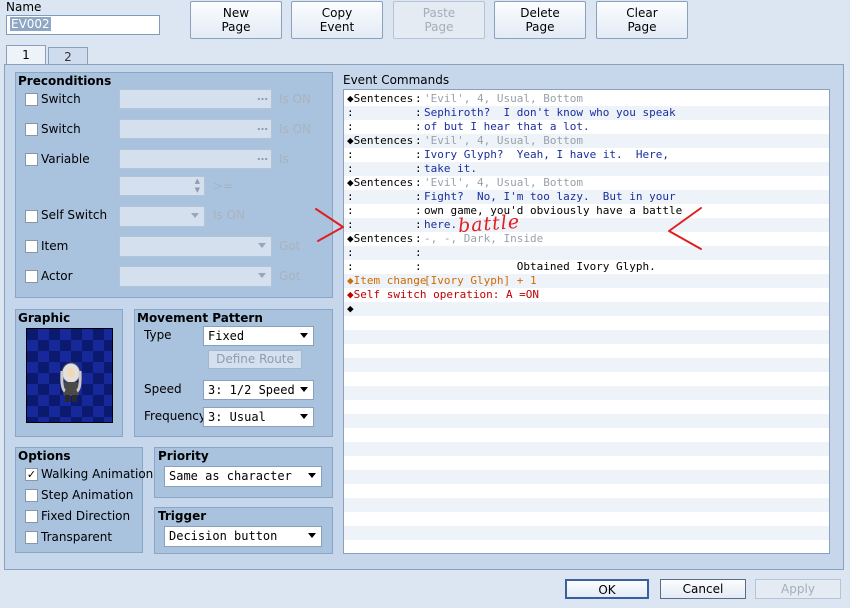  Describe the element at coordinates (83, 25) in the screenshot. I see `name-input: EV002` at that location.